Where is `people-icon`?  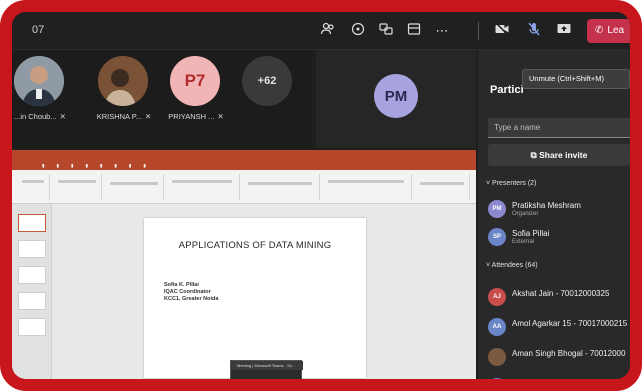 people-icon is located at coordinates (328, 31).